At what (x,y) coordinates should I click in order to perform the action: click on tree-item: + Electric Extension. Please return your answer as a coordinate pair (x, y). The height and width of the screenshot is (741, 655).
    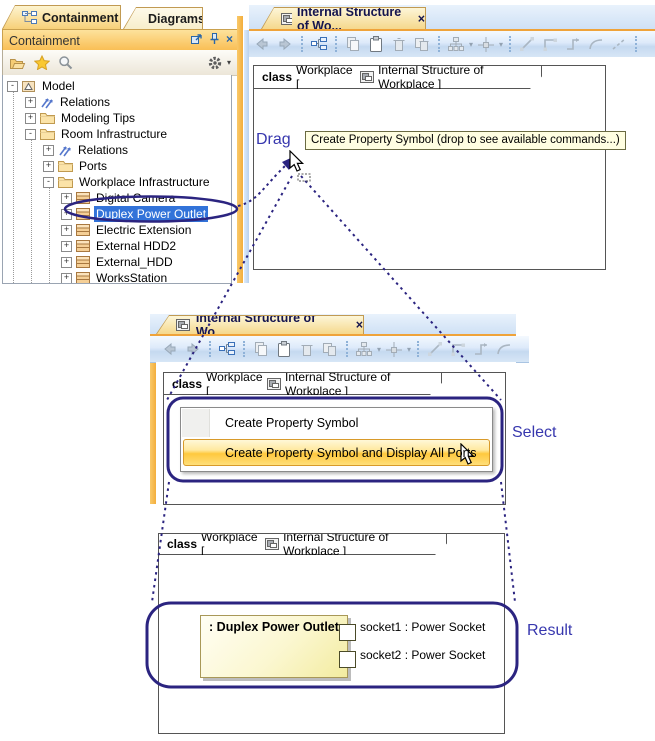
    Looking at the image, I should click on (98, 230).